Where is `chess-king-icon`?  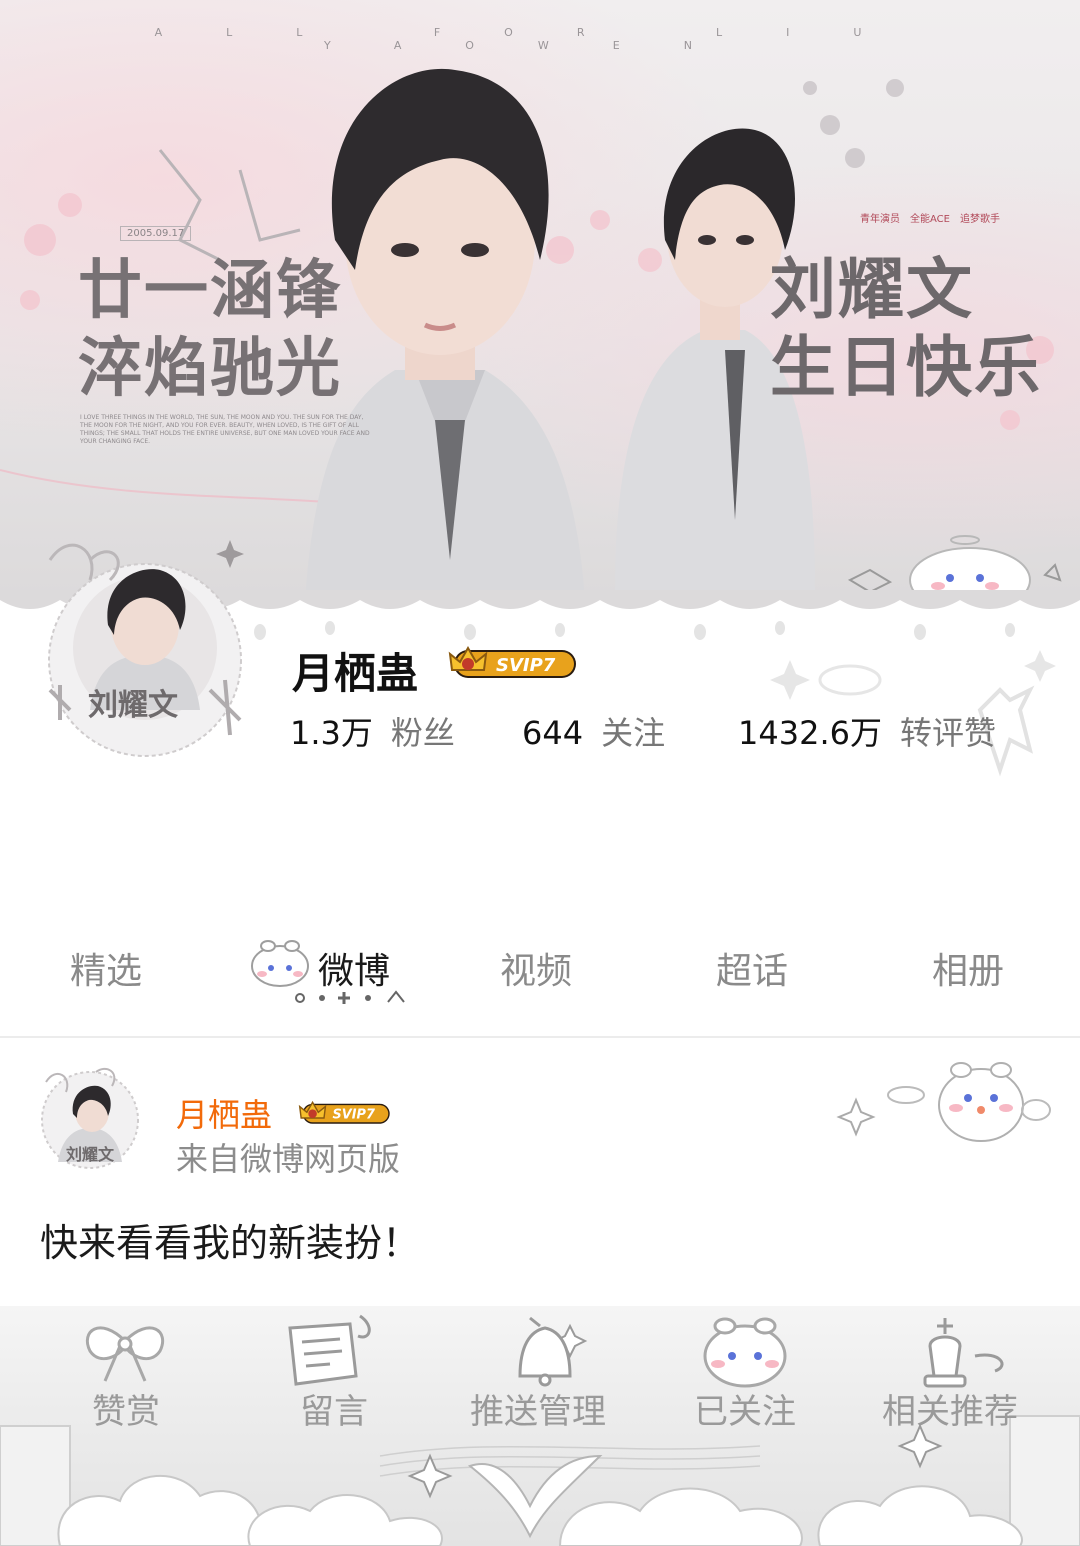 chess-king-icon is located at coordinates (963, 1353).